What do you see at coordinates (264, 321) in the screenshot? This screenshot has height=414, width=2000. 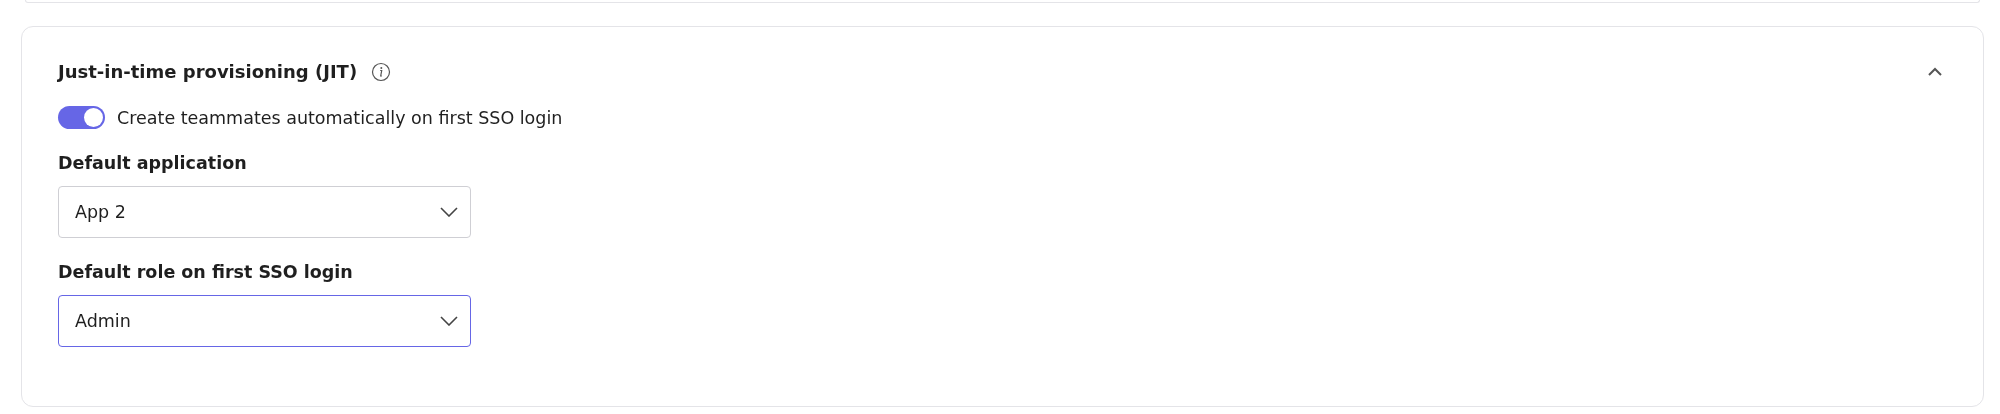 I see `dropdown-select: Admin` at bounding box center [264, 321].